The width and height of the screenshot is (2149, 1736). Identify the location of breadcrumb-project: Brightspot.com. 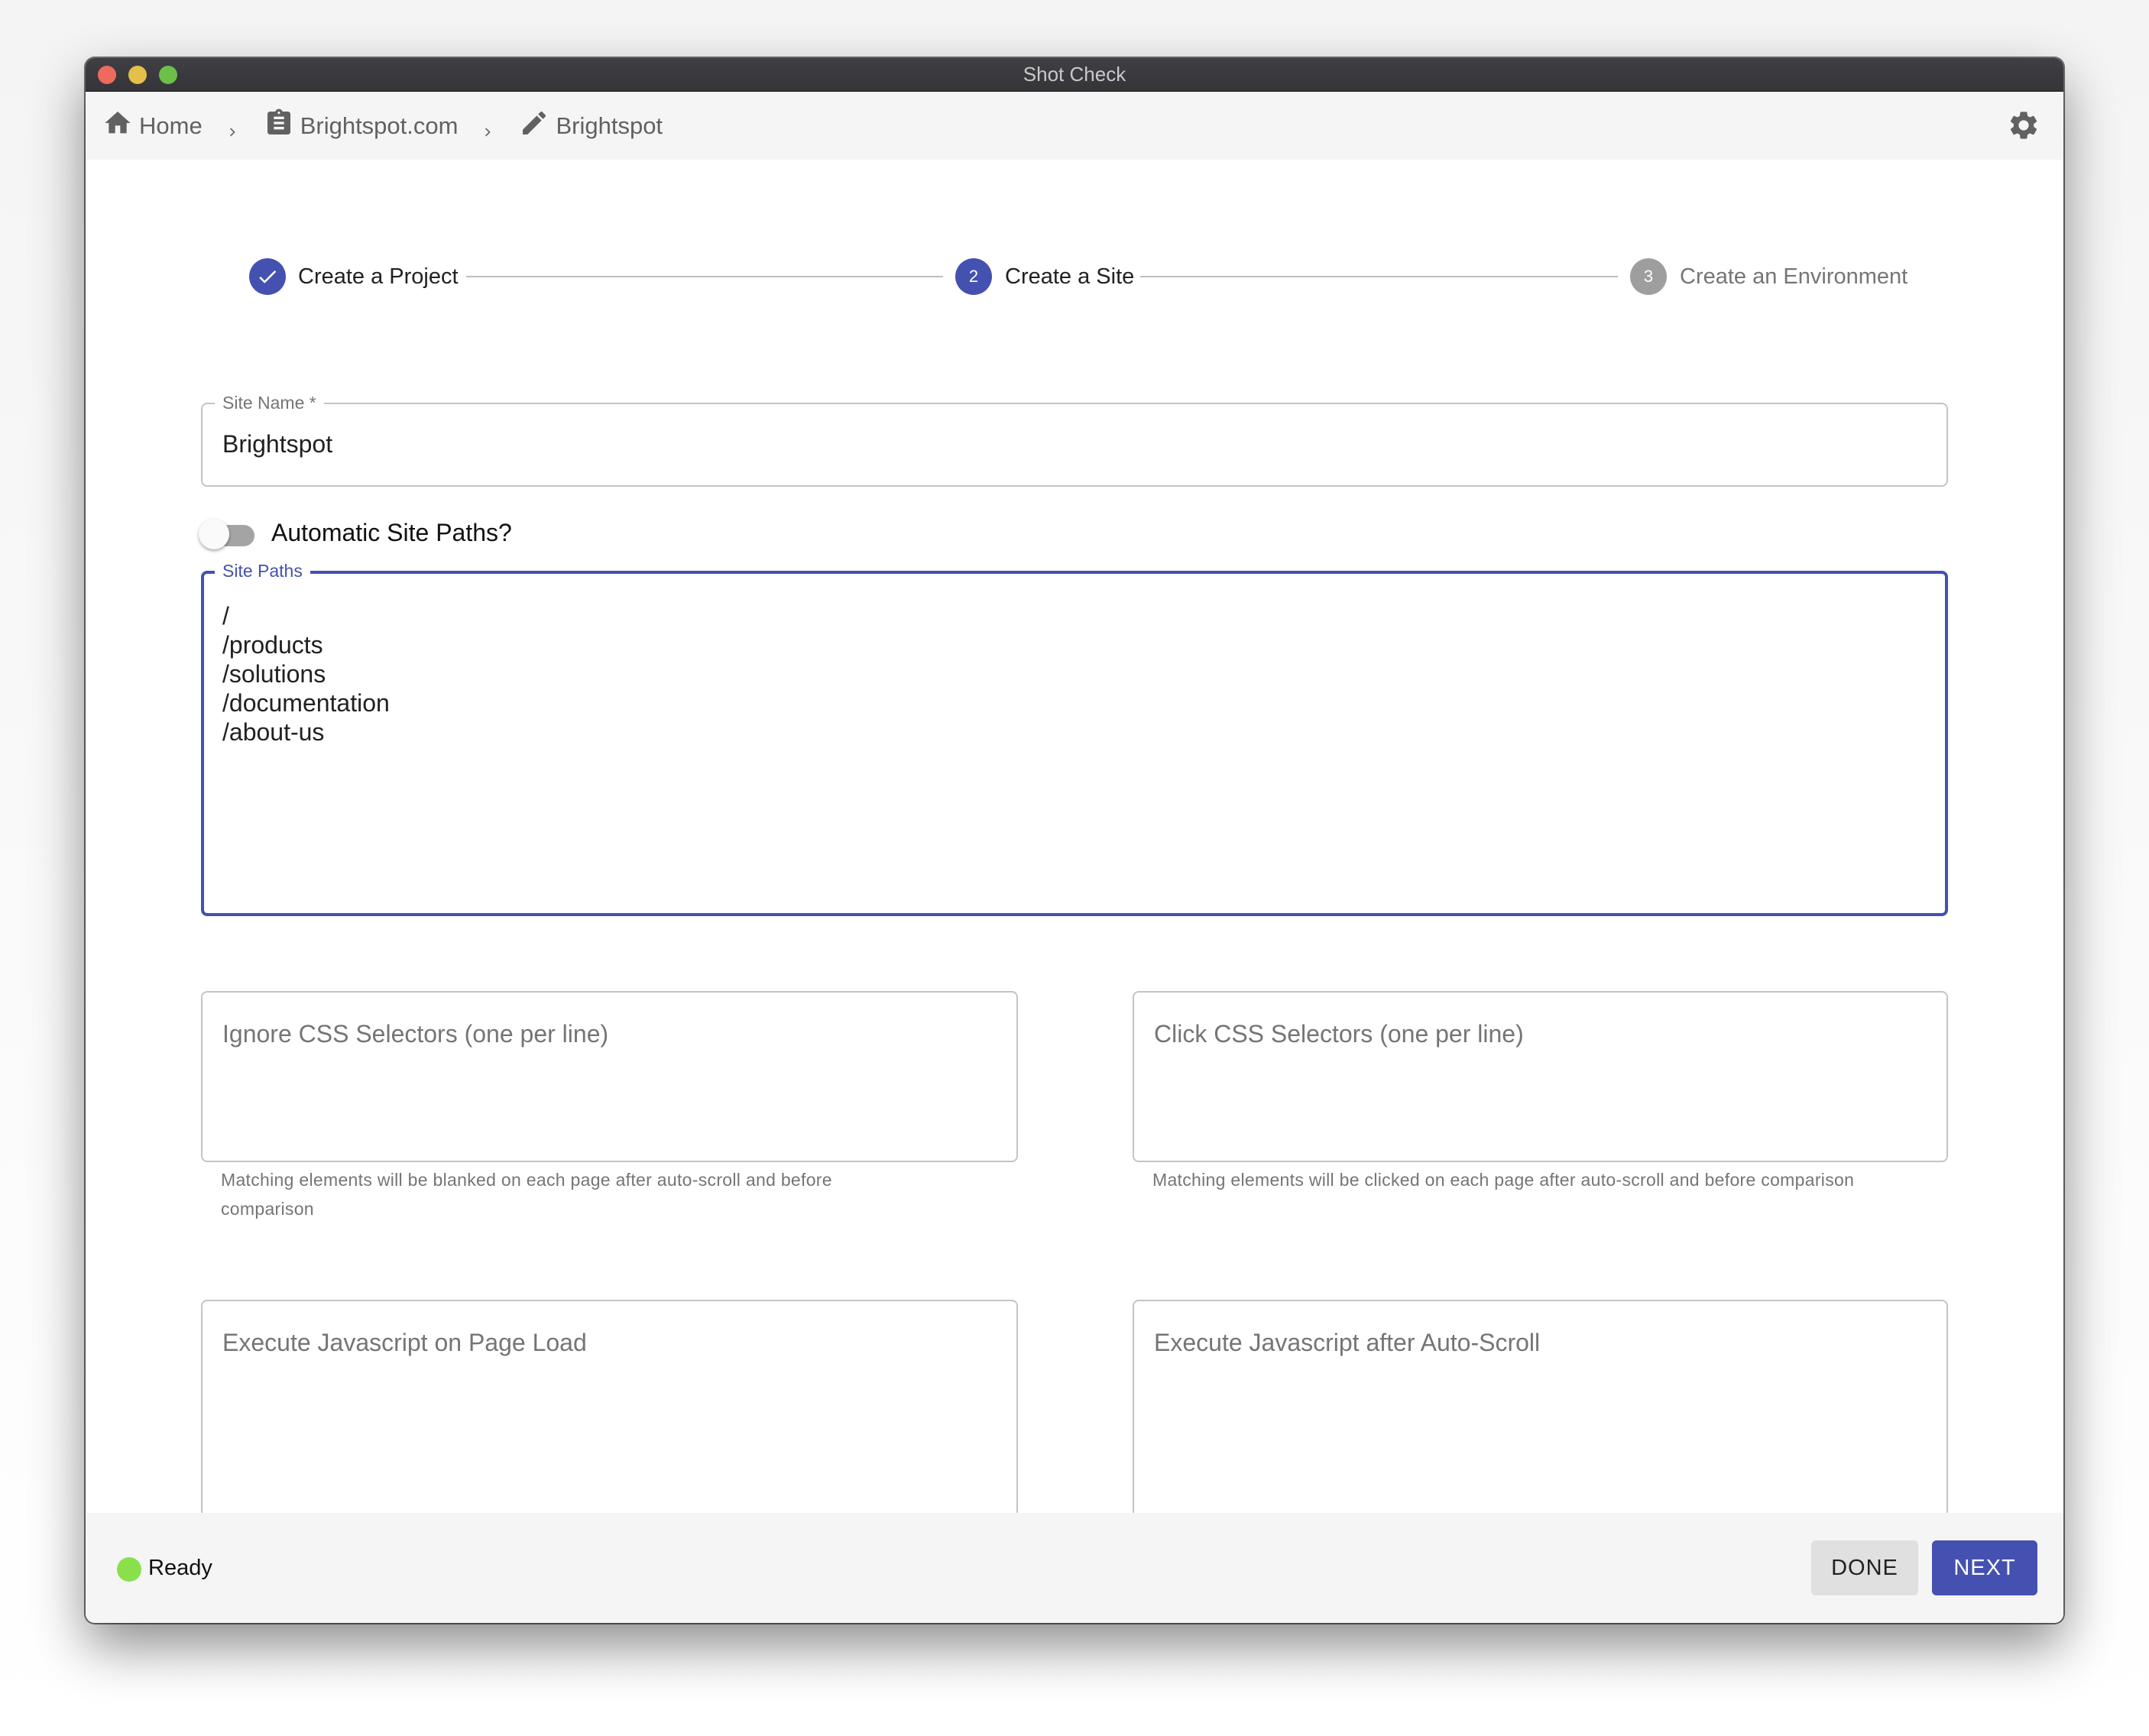
(361, 126).